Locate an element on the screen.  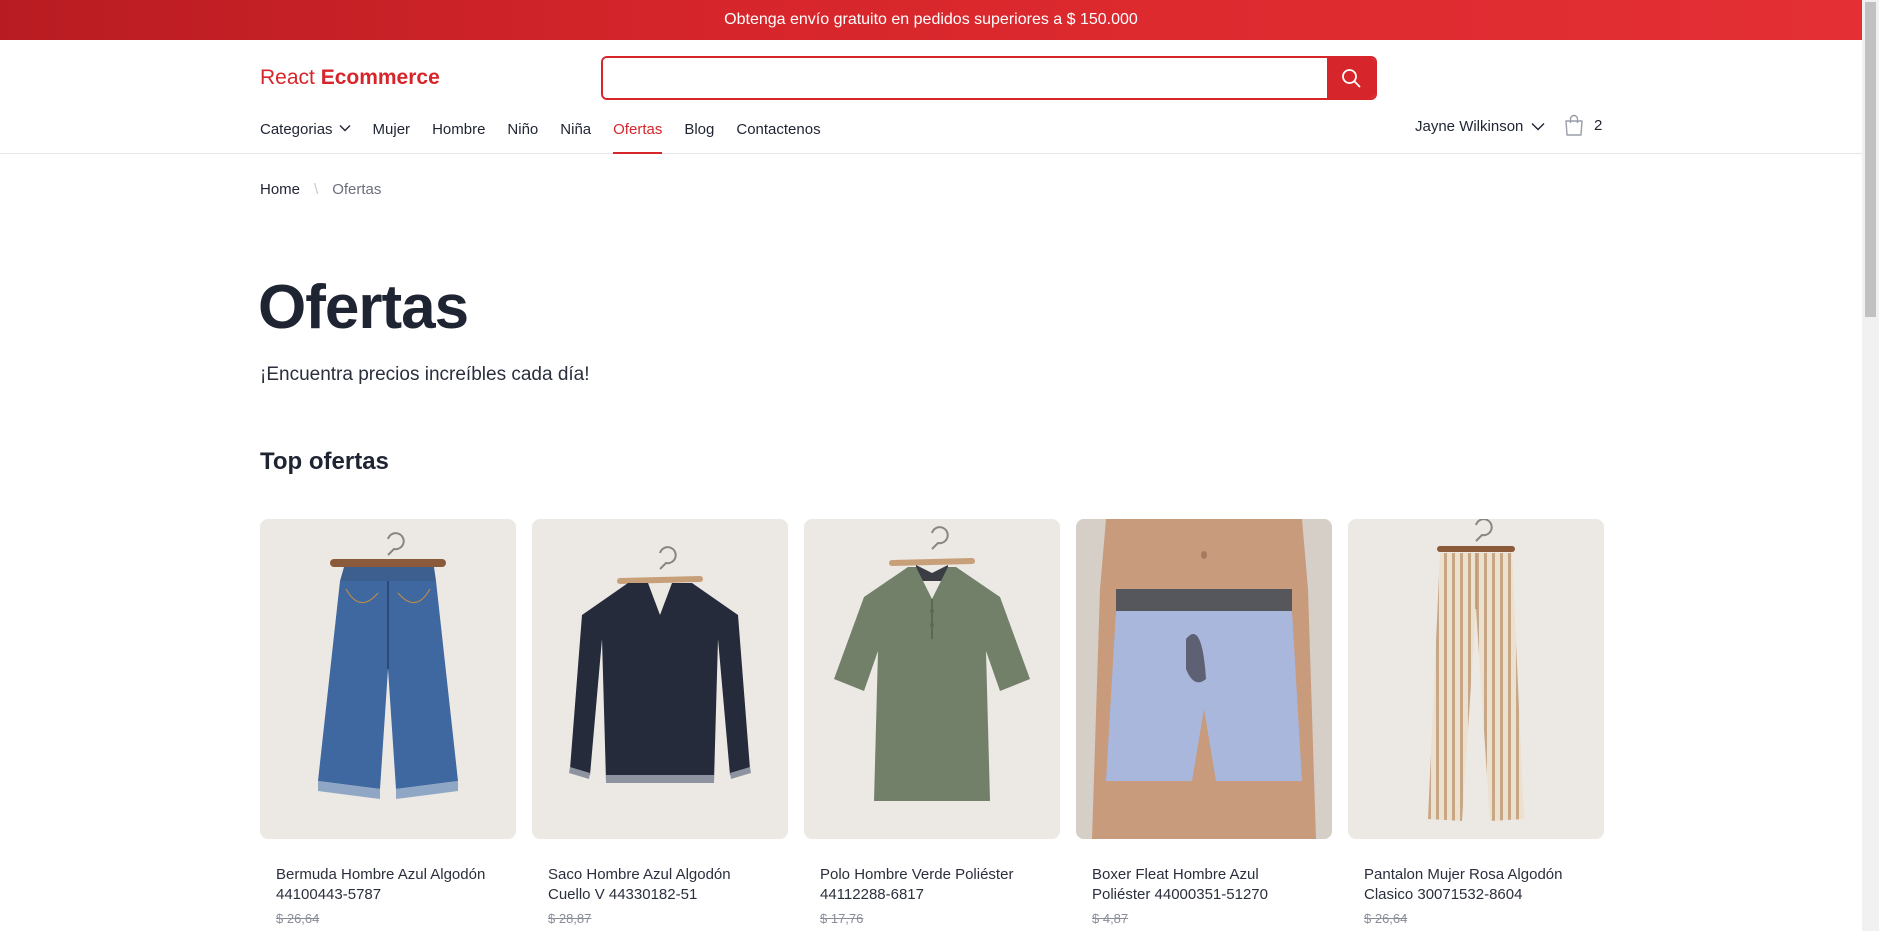
nav-item-nino: Niño is located at coordinates (522, 134).